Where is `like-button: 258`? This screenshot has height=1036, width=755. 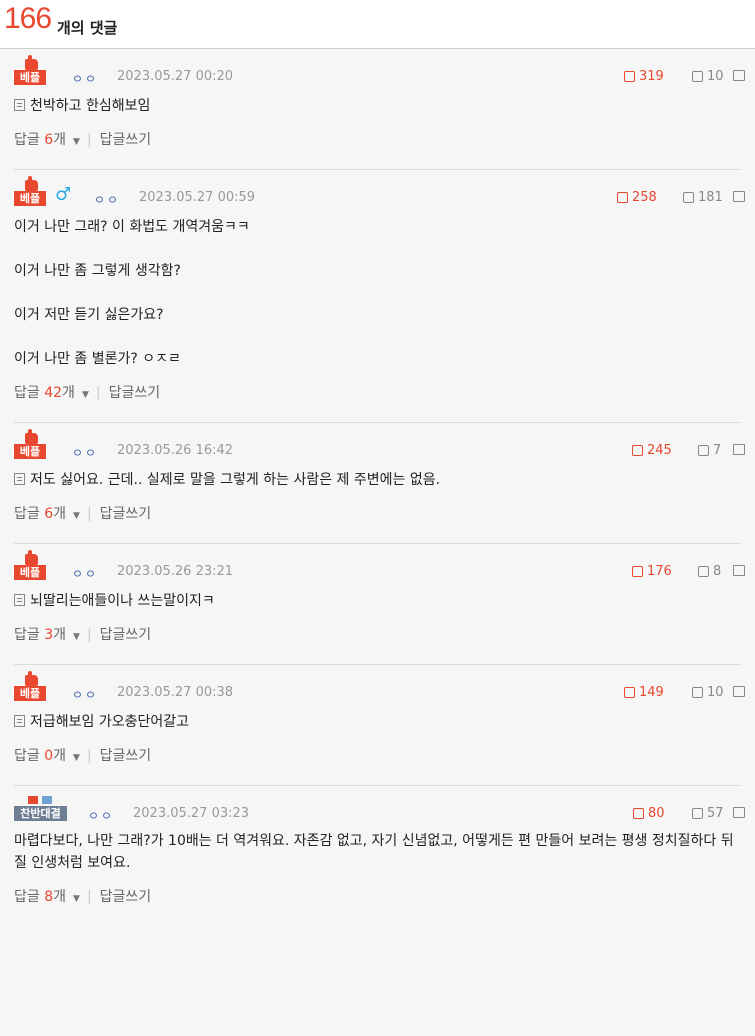 like-button: 258 is located at coordinates (637, 197).